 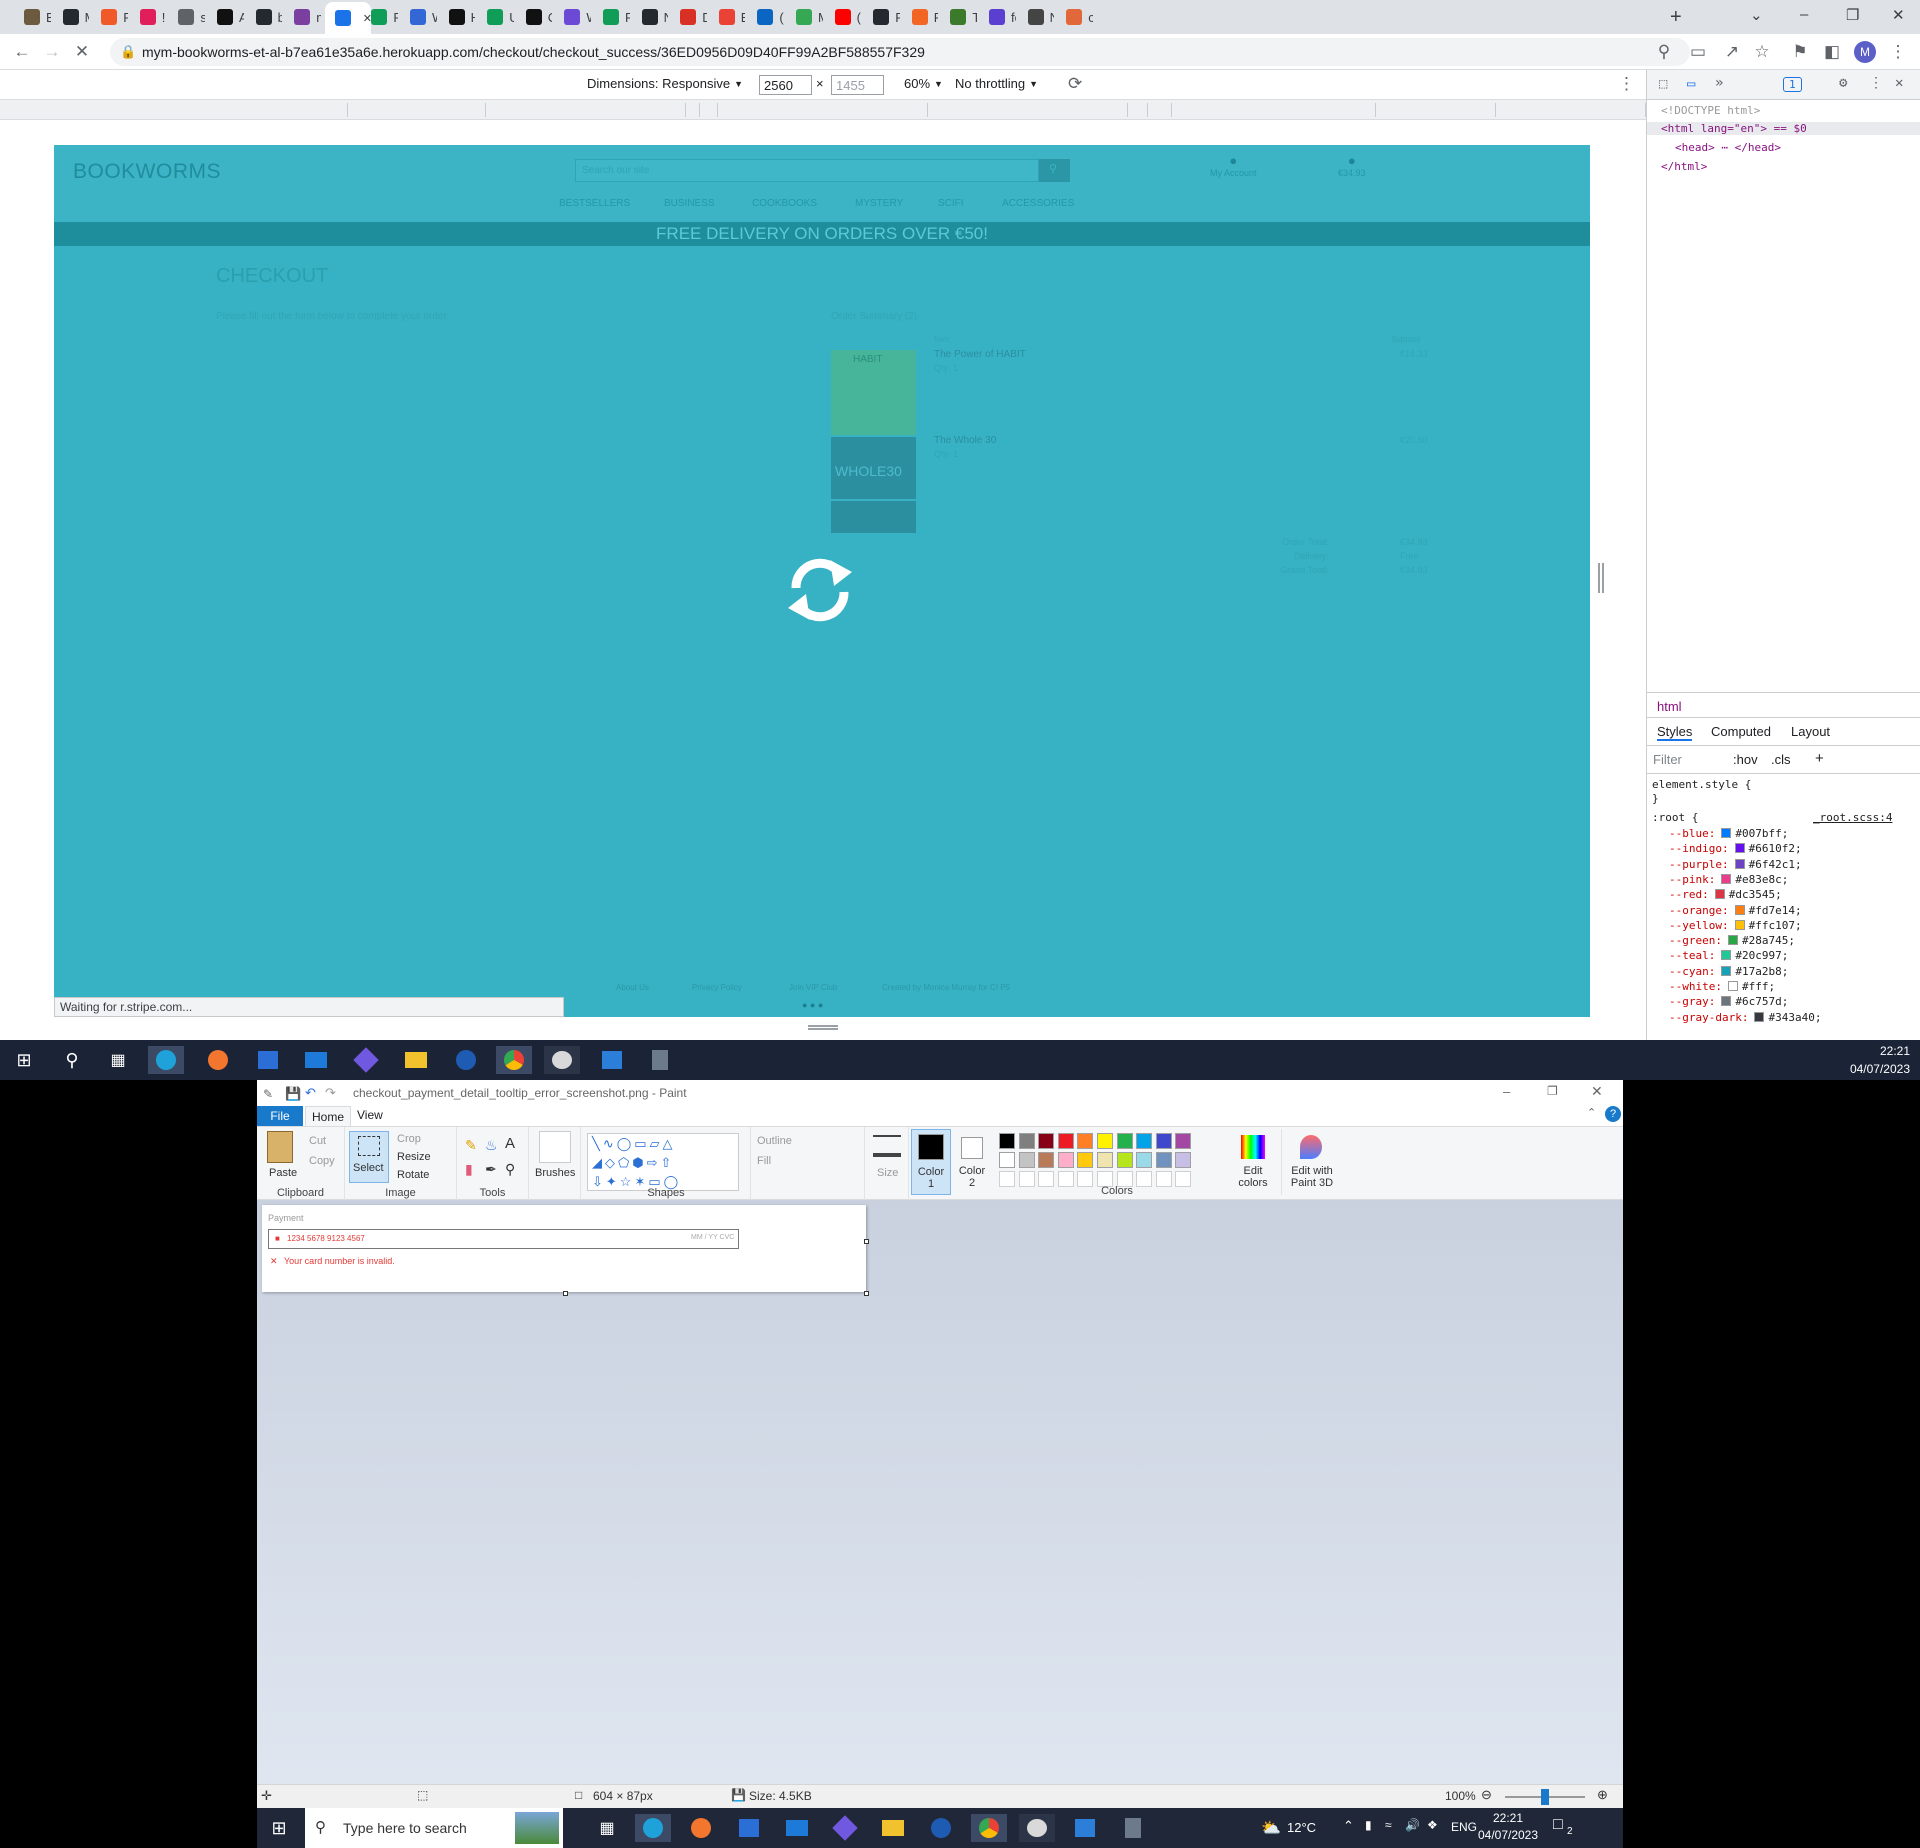 I want to click on nav-business: BUSINESS, so click(x=689, y=203).